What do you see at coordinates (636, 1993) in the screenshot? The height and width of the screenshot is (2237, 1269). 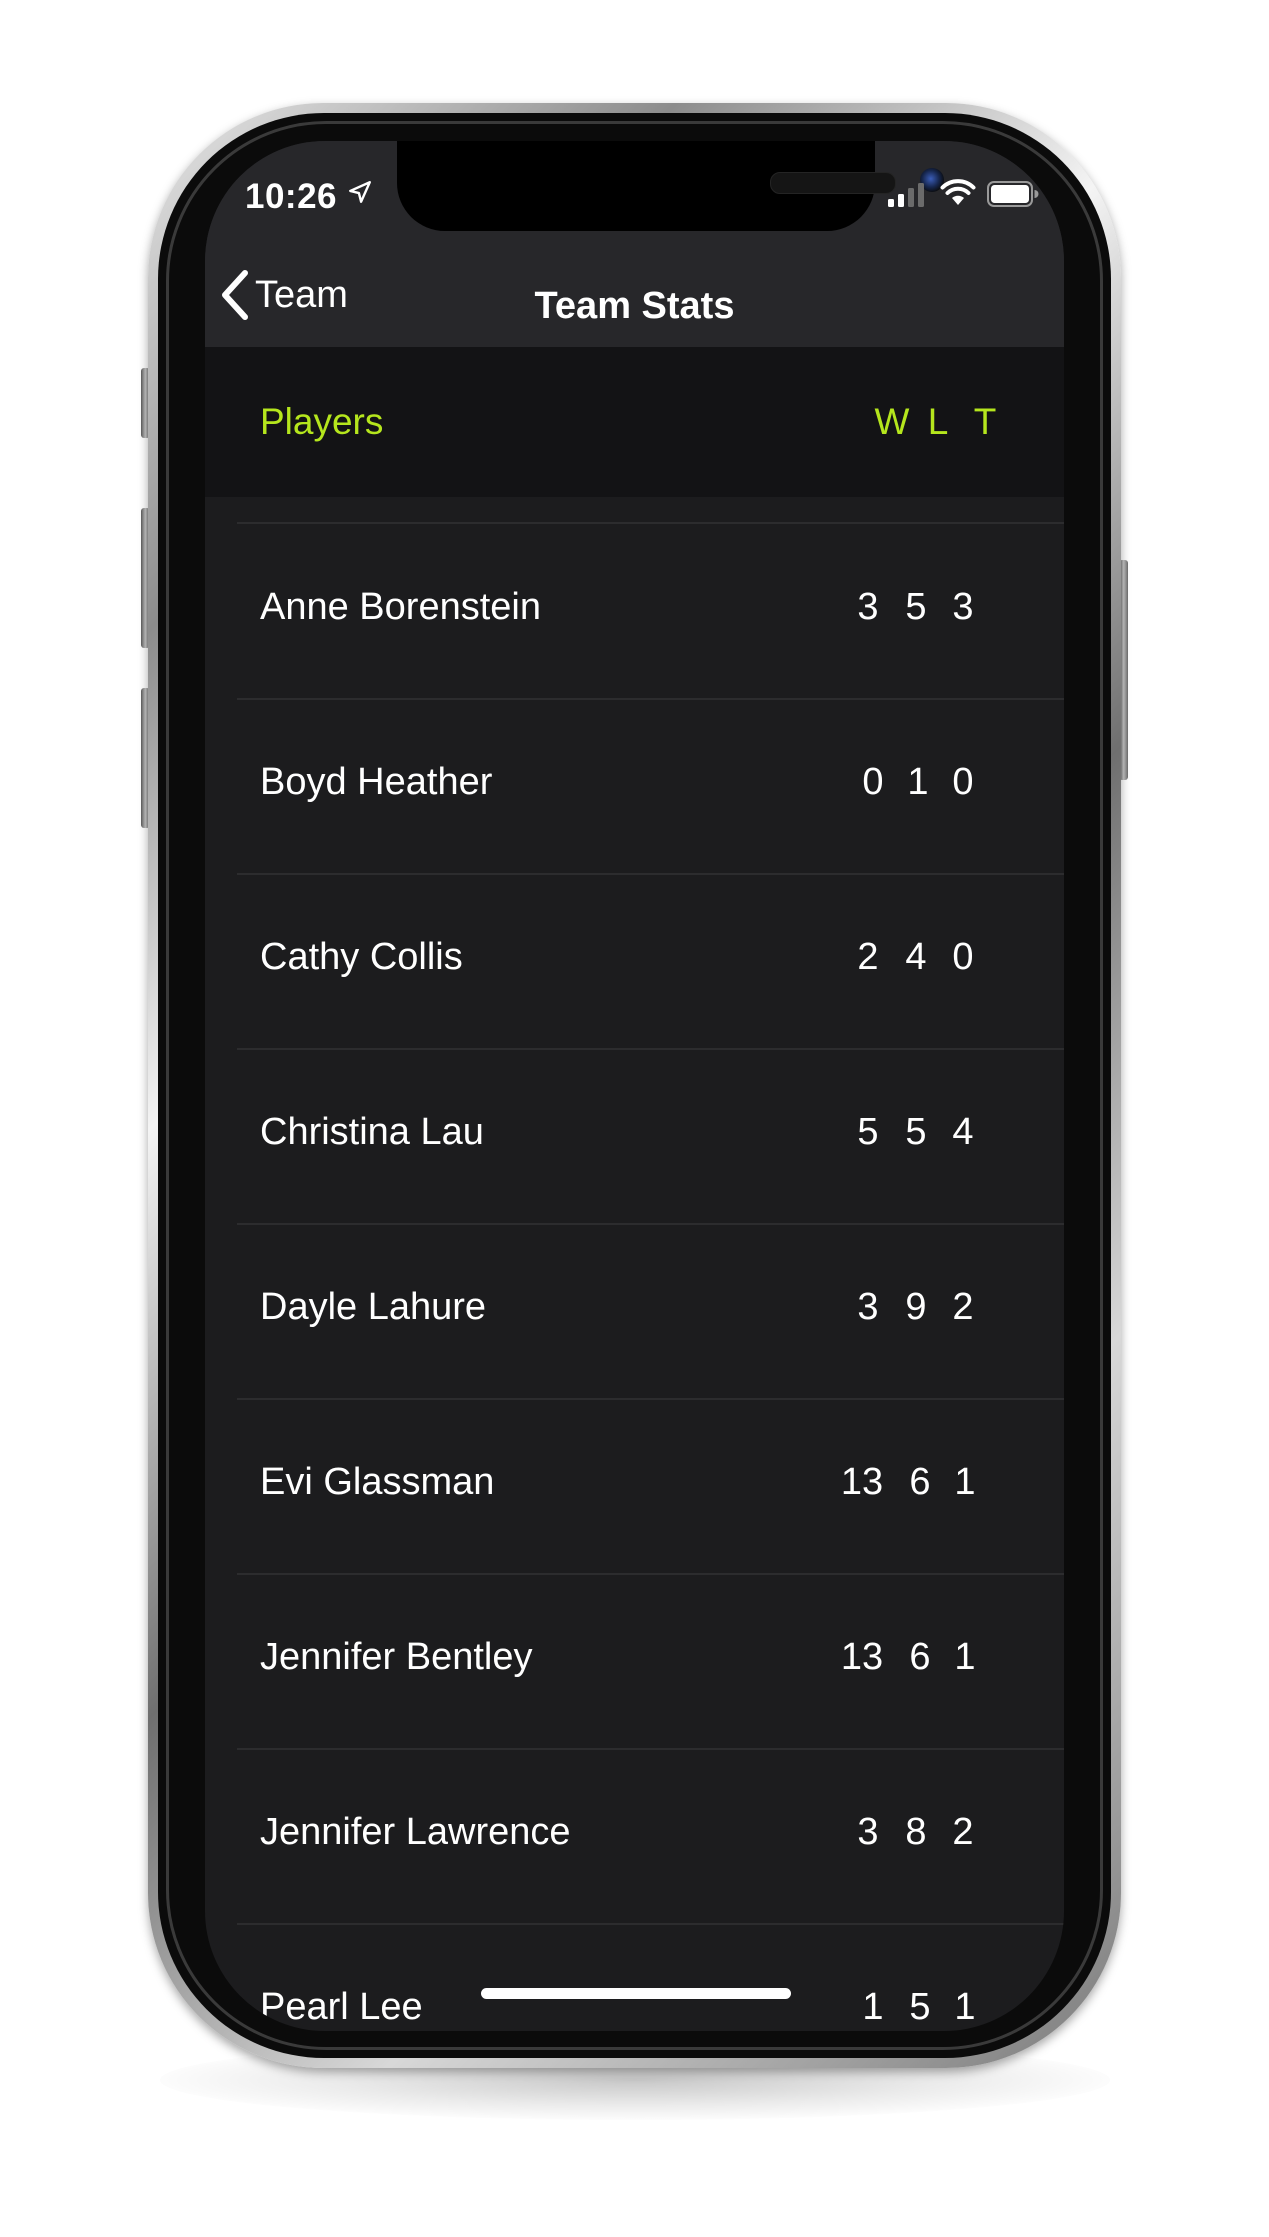 I see `home-indicator` at bounding box center [636, 1993].